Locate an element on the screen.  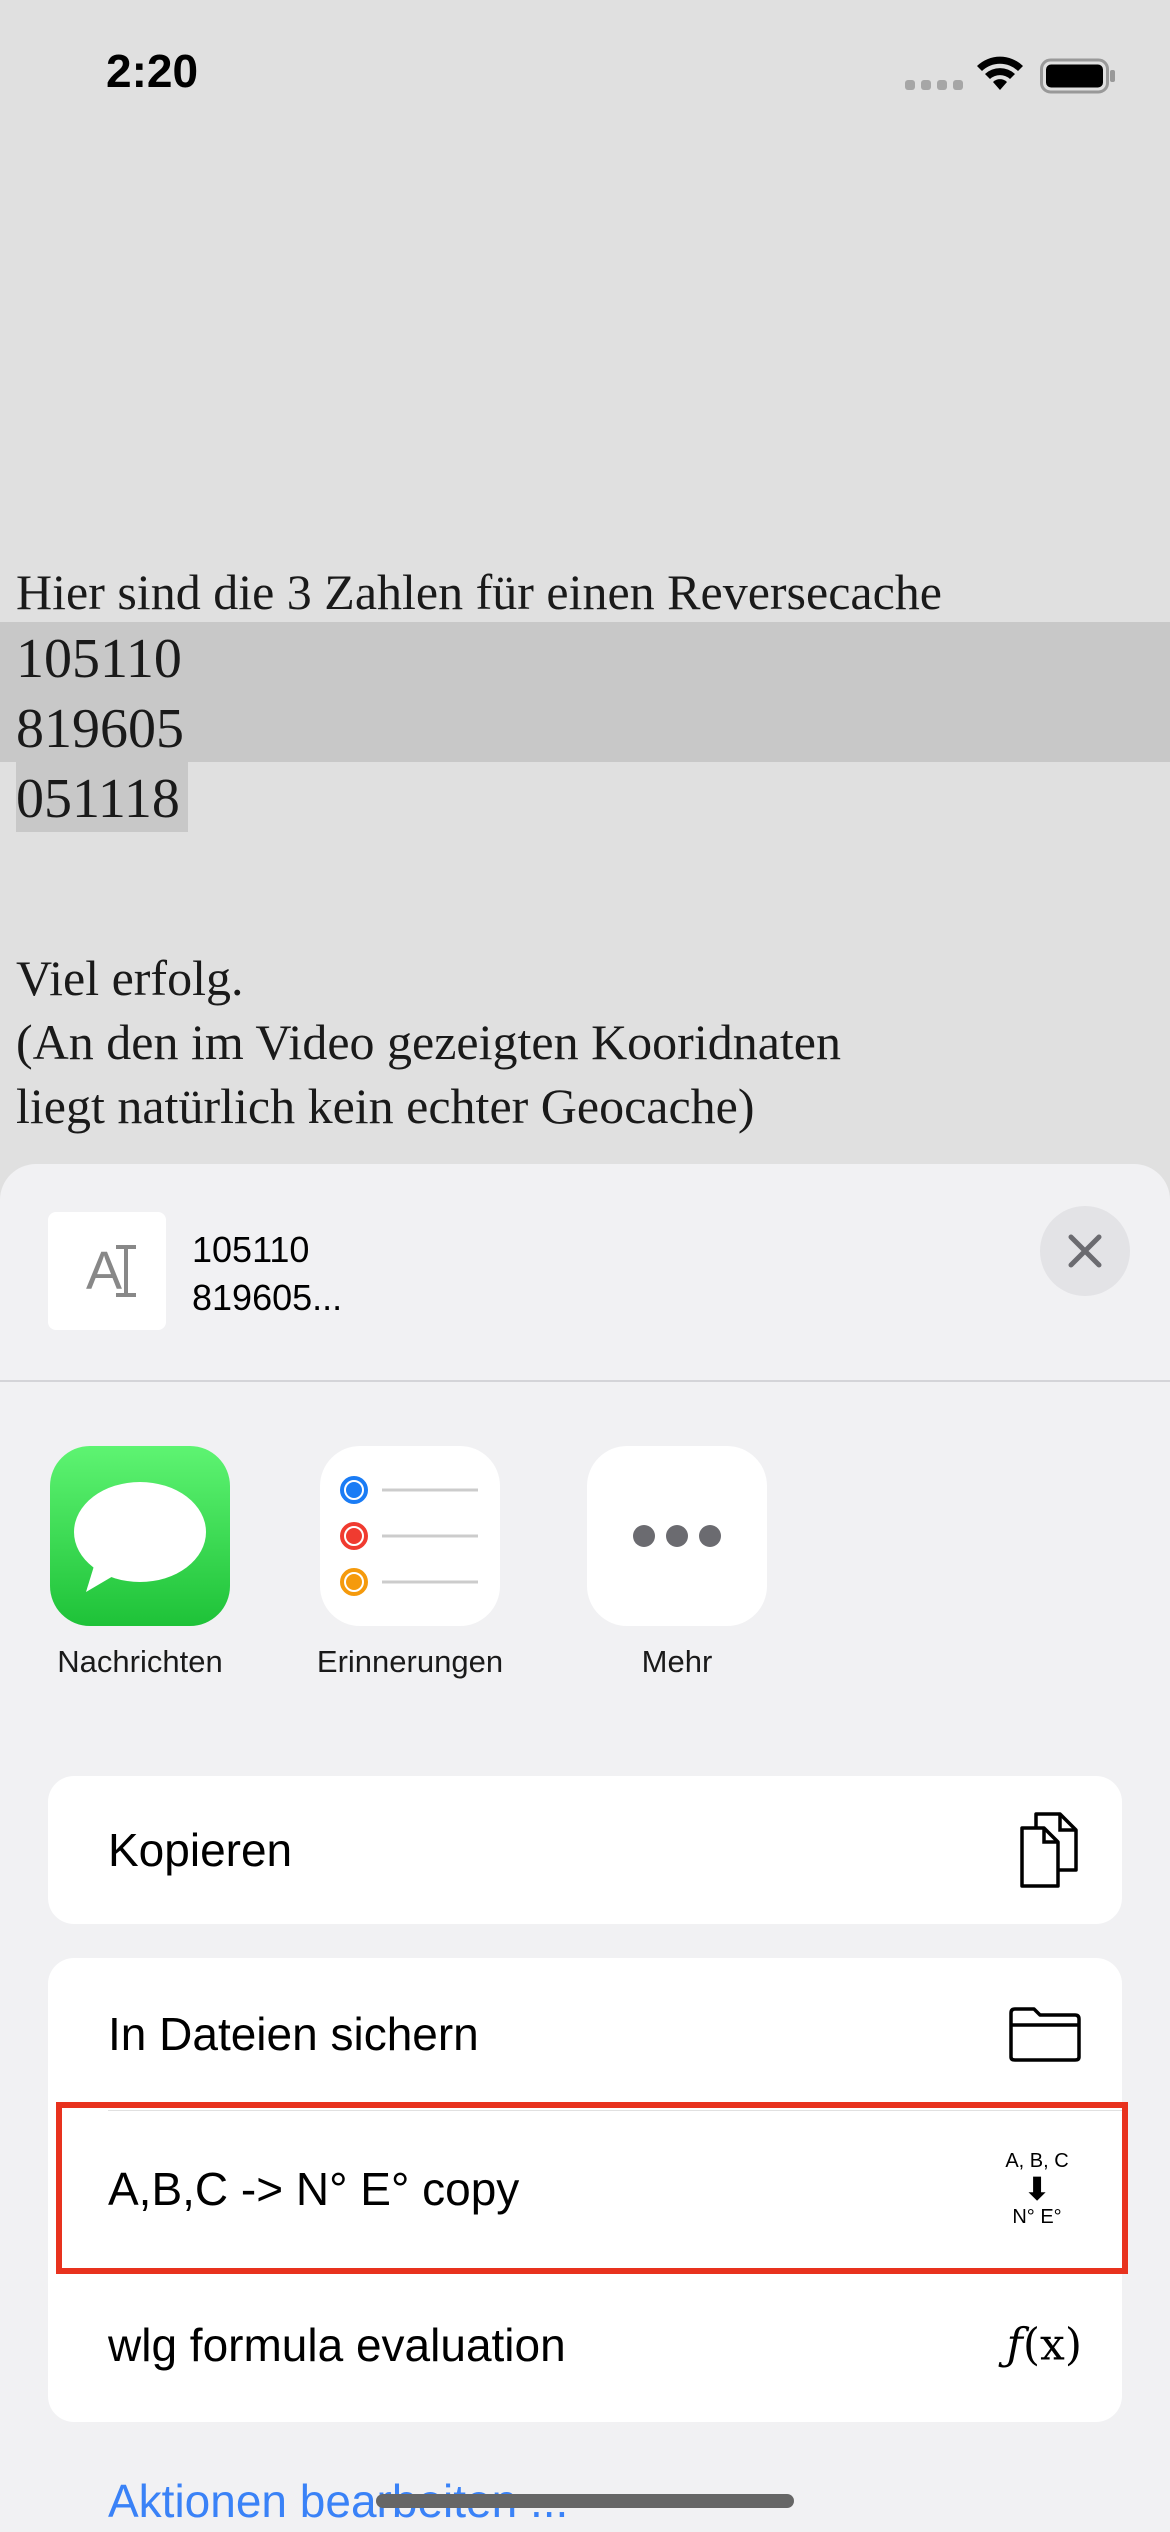
action-save-files: In Dateien sichern is located at coordinates (585, 2034).